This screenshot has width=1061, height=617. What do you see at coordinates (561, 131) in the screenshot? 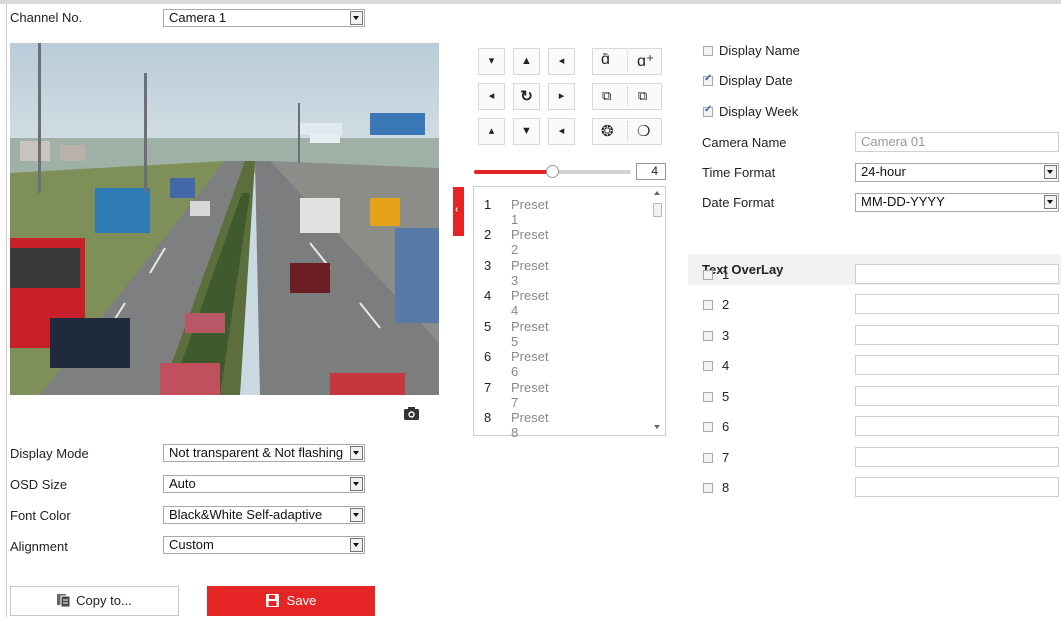
I see `ptz-down-right-button: ◂` at bounding box center [561, 131].